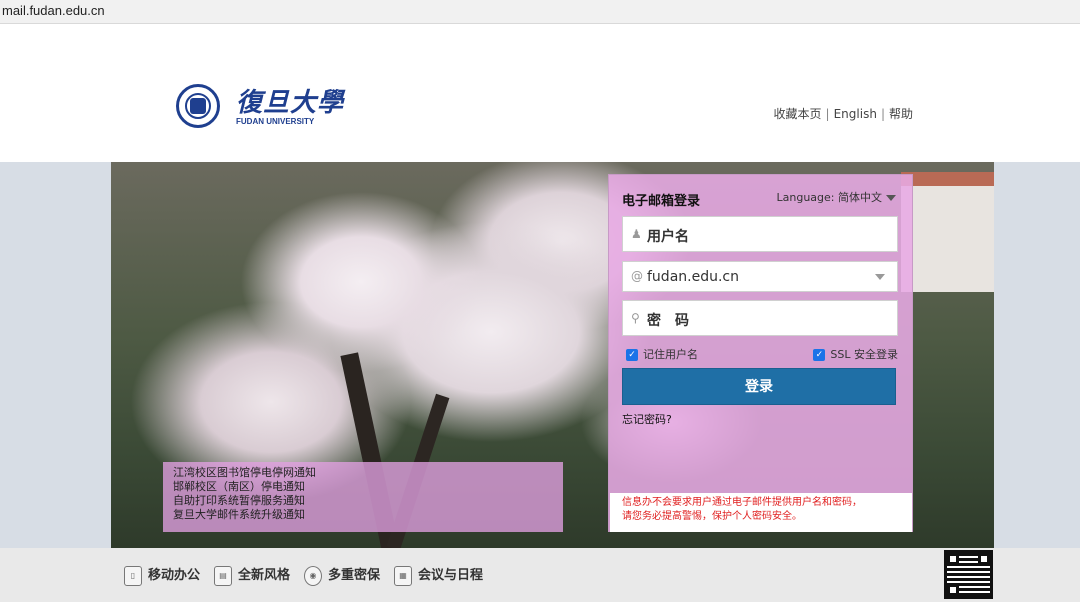  I want to click on header-links: 收藏本页 | English | 帮助, so click(843, 114).